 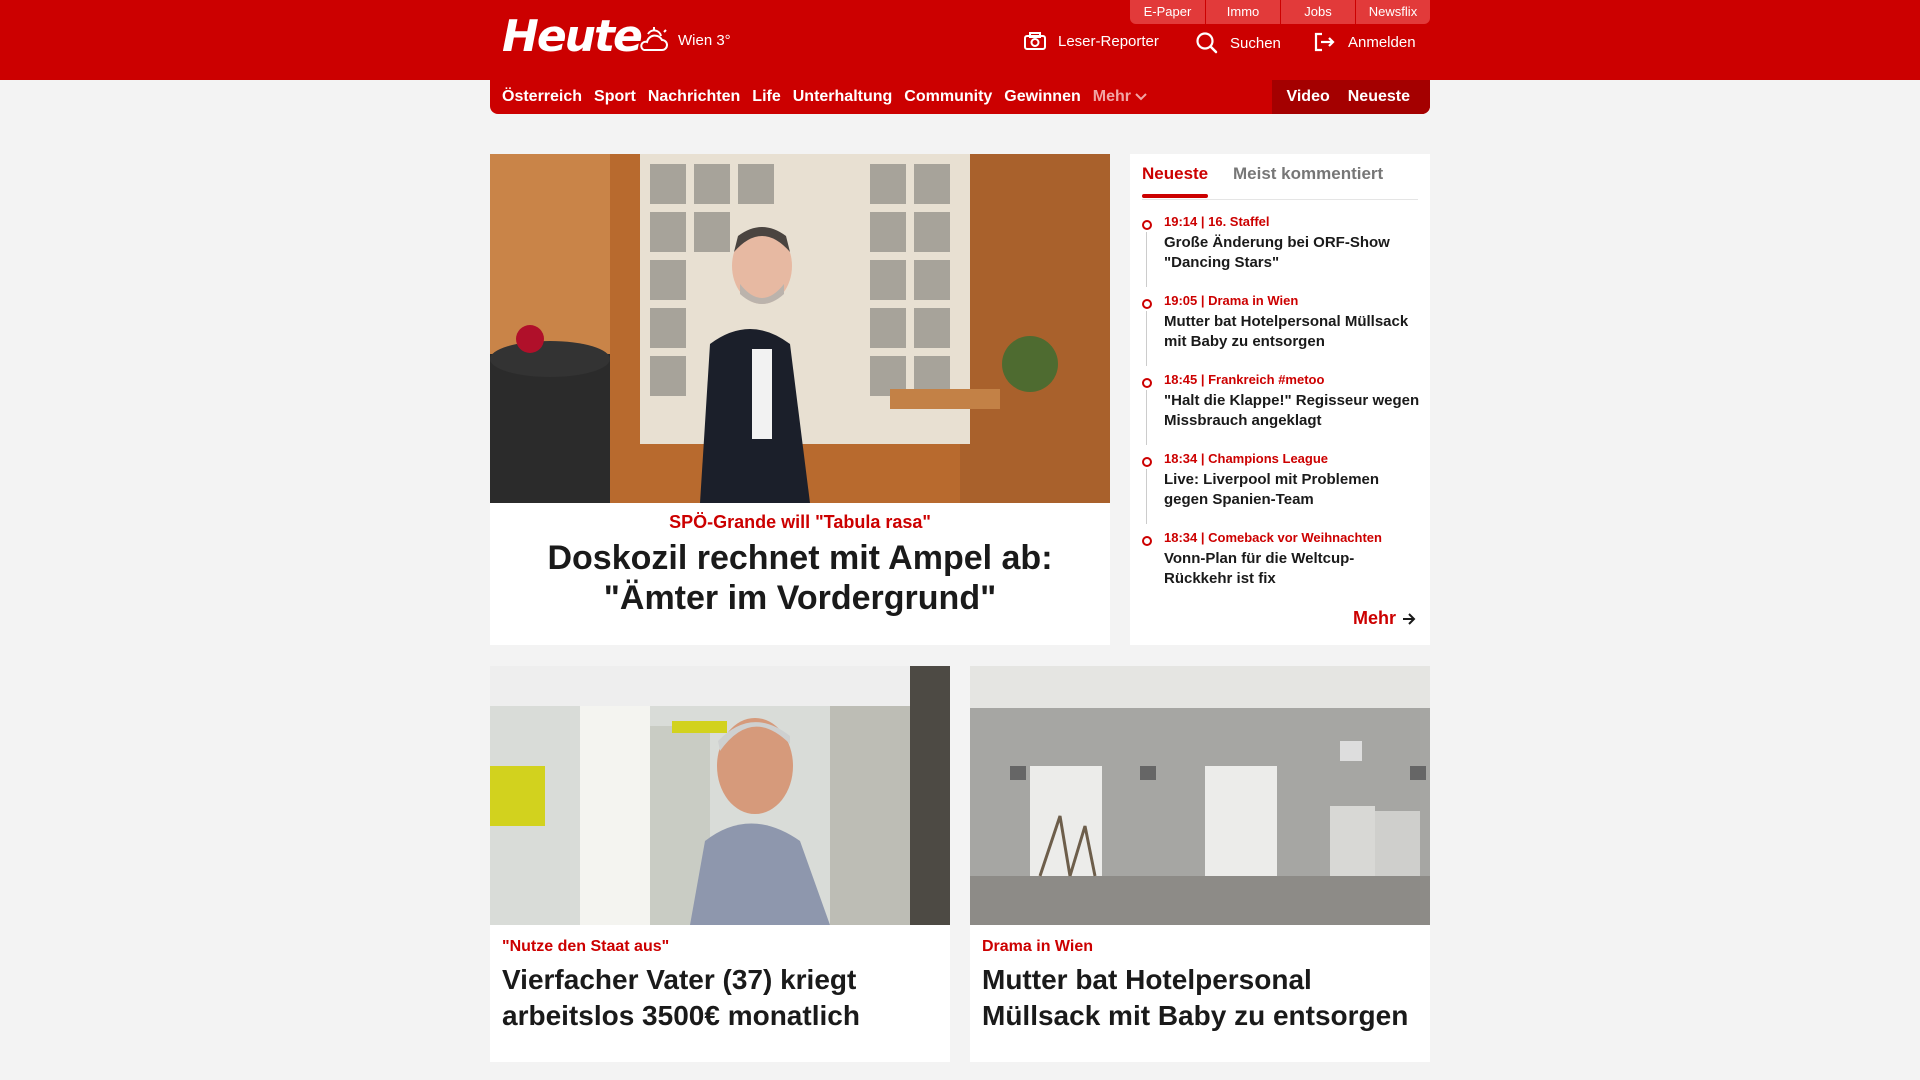 I want to click on search-button: Suchen, so click(x=1238, y=43).